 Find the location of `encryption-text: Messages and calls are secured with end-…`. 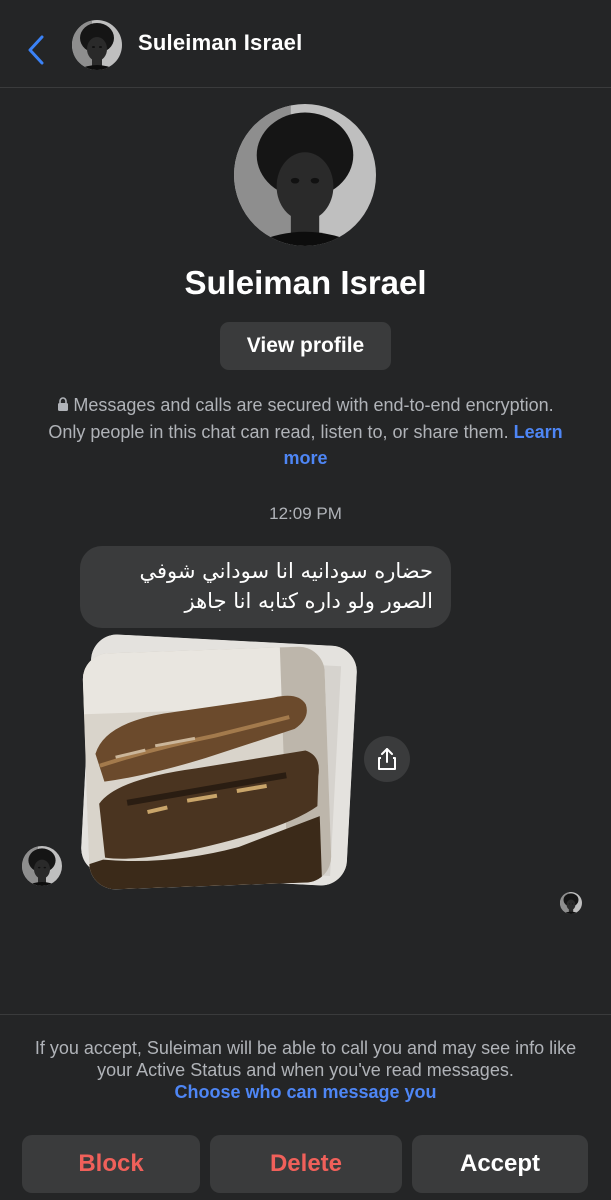

encryption-text: Messages and calls are secured with end-… is located at coordinates (301, 418).